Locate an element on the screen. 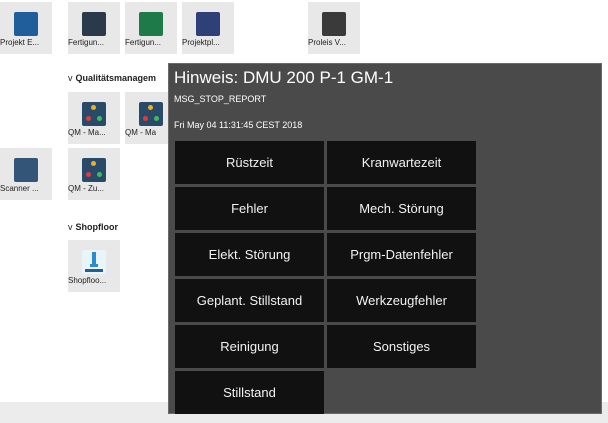  section-qualitaetsmanagement: v Qualitätsmanagem is located at coordinates (112, 78).